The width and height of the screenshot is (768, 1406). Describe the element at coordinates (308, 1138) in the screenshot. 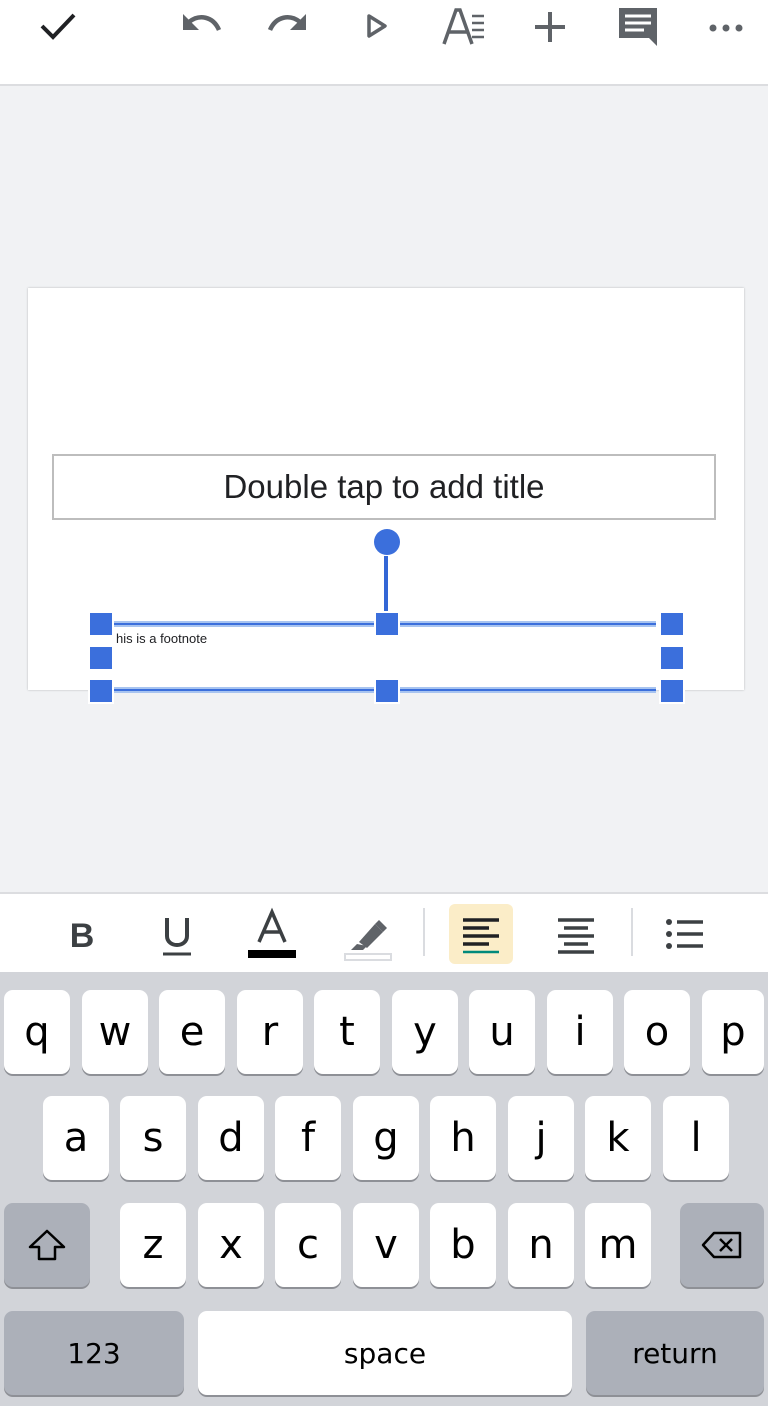

I see `key-f: f` at that location.